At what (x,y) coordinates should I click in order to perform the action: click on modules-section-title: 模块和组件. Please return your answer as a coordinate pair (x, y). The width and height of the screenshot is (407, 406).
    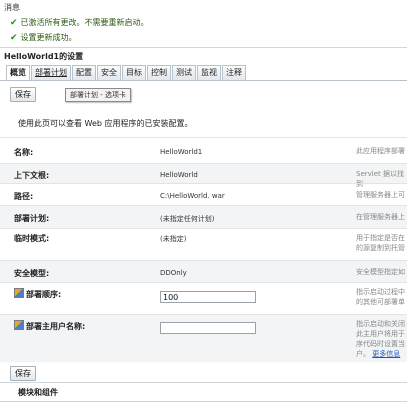
    Looking at the image, I should click on (38, 392).